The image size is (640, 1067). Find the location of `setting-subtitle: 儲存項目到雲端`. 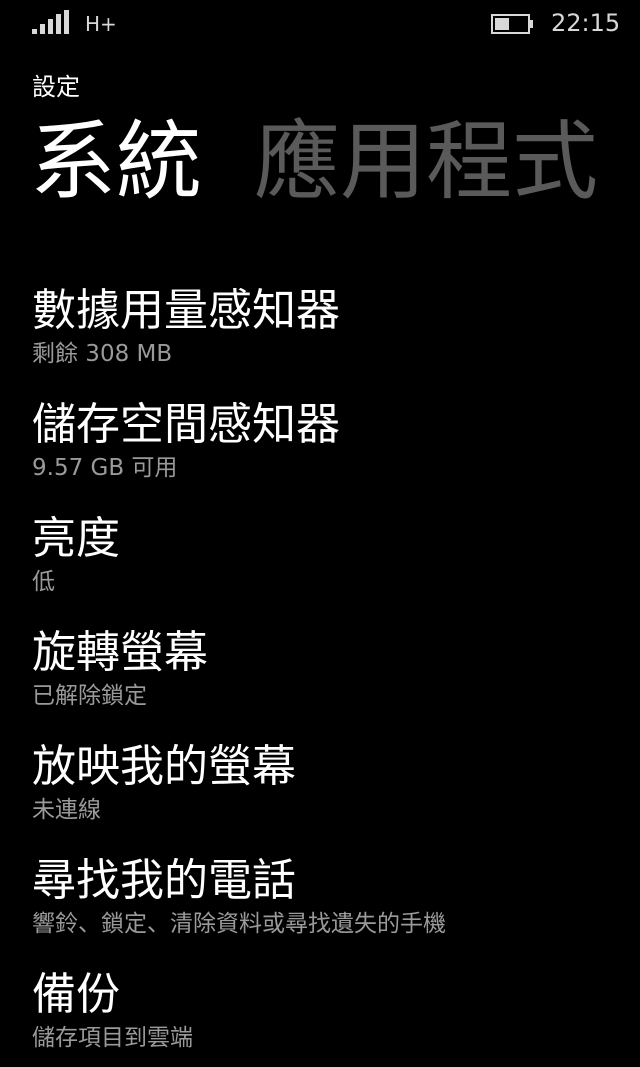

setting-subtitle: 儲存項目到雲端 is located at coordinates (112, 1038).